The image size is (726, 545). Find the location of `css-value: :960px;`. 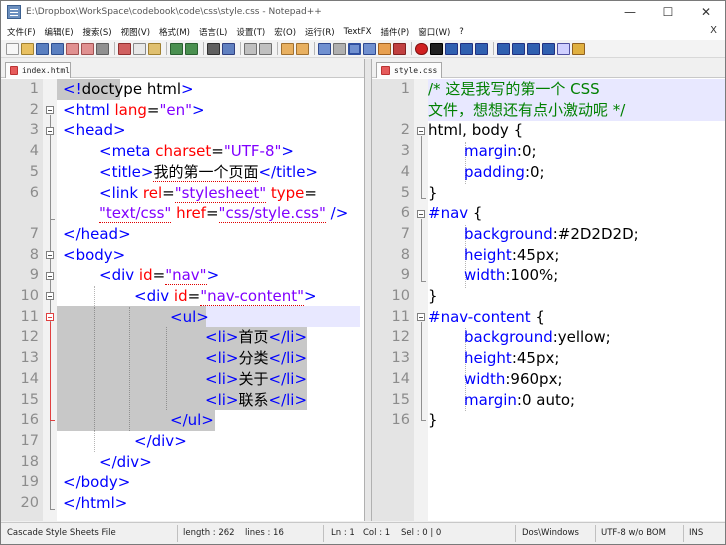

css-value: :960px; is located at coordinates (534, 378).